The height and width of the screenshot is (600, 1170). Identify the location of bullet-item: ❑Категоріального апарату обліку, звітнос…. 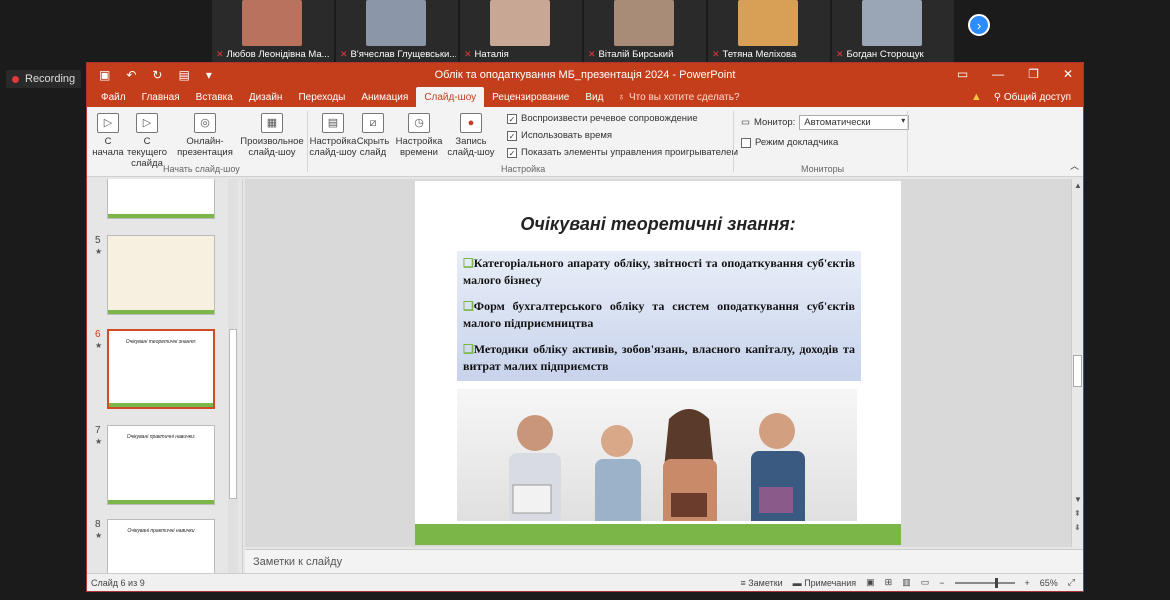
(659, 272).